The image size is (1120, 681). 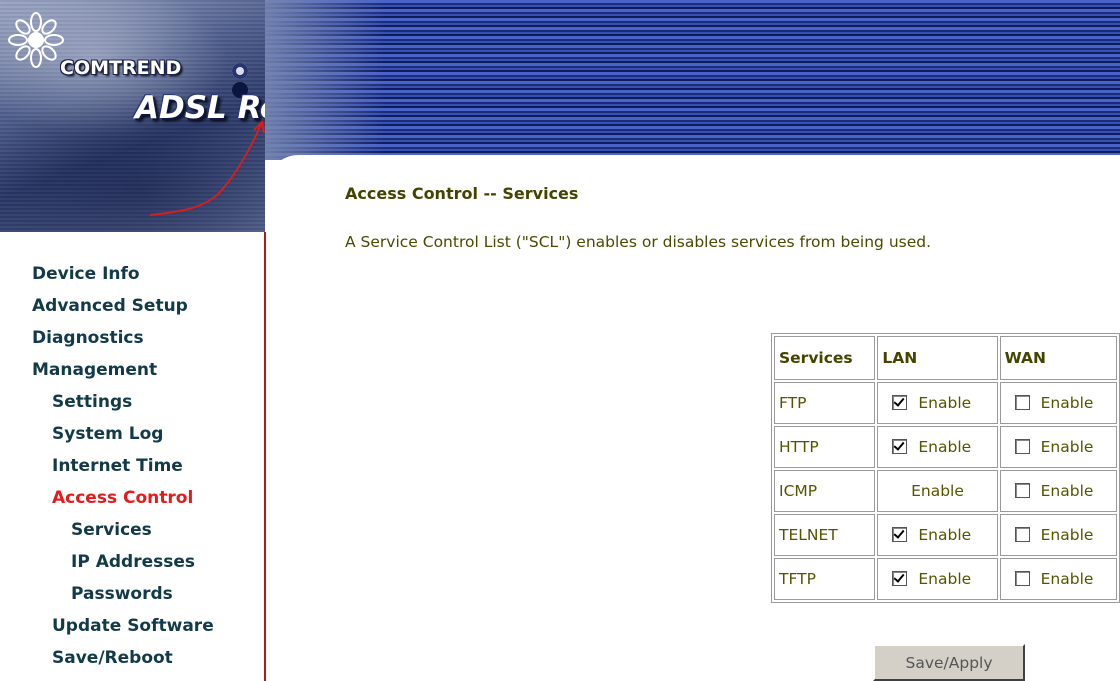 I want to click on table-header-row: Services LAN WAN, so click(x=945, y=358).